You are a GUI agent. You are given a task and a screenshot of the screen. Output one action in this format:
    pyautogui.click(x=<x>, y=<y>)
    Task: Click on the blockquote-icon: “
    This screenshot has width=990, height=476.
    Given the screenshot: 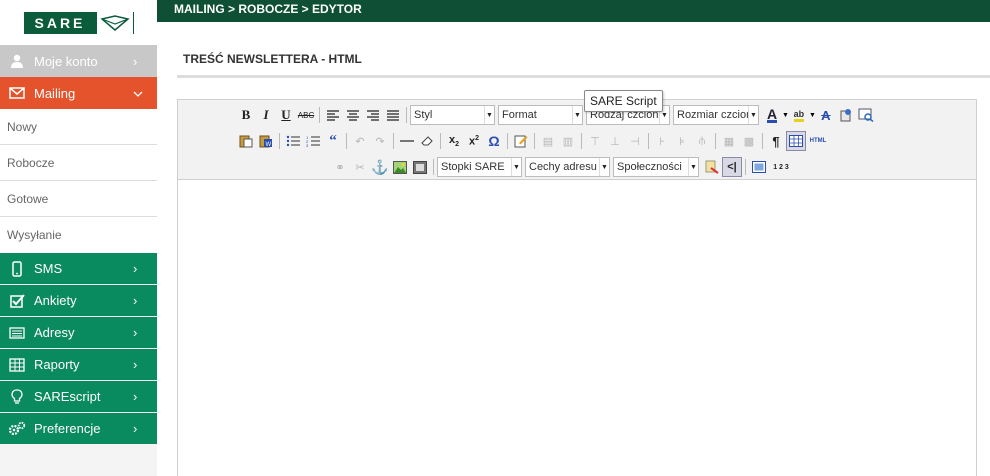 What is the action you would take?
    pyautogui.click(x=333, y=141)
    